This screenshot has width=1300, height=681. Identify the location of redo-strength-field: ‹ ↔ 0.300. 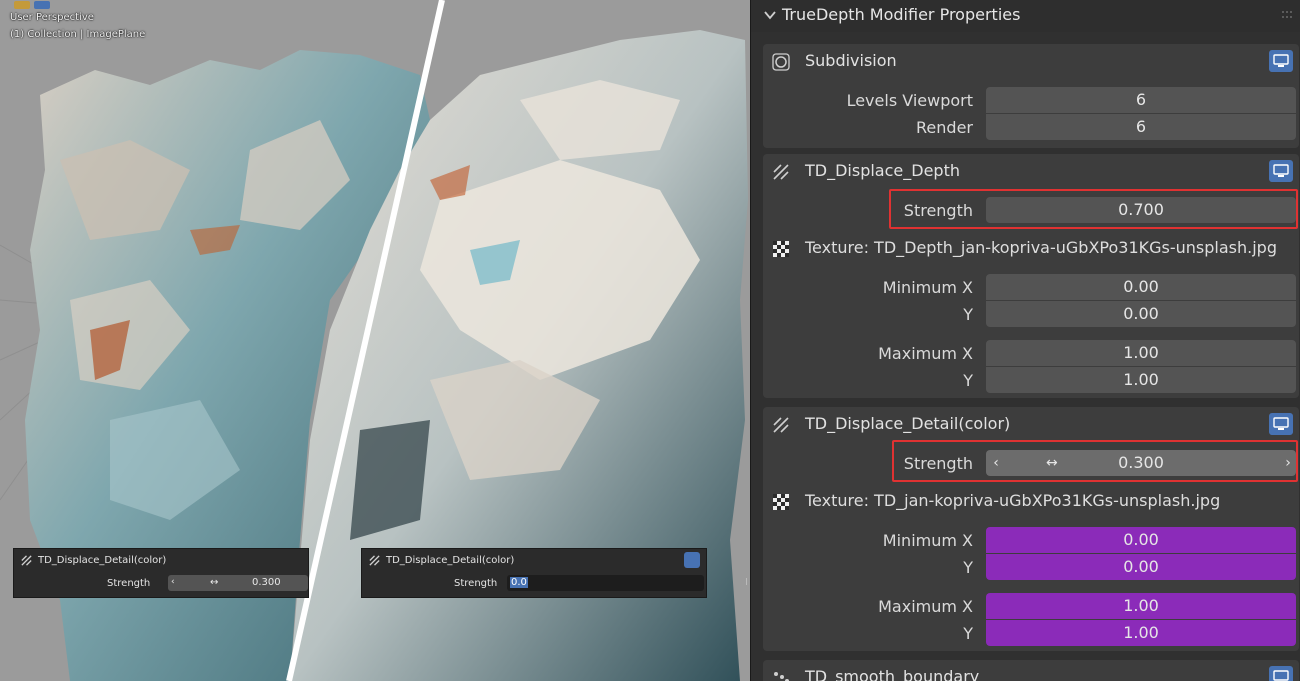
(238, 583).